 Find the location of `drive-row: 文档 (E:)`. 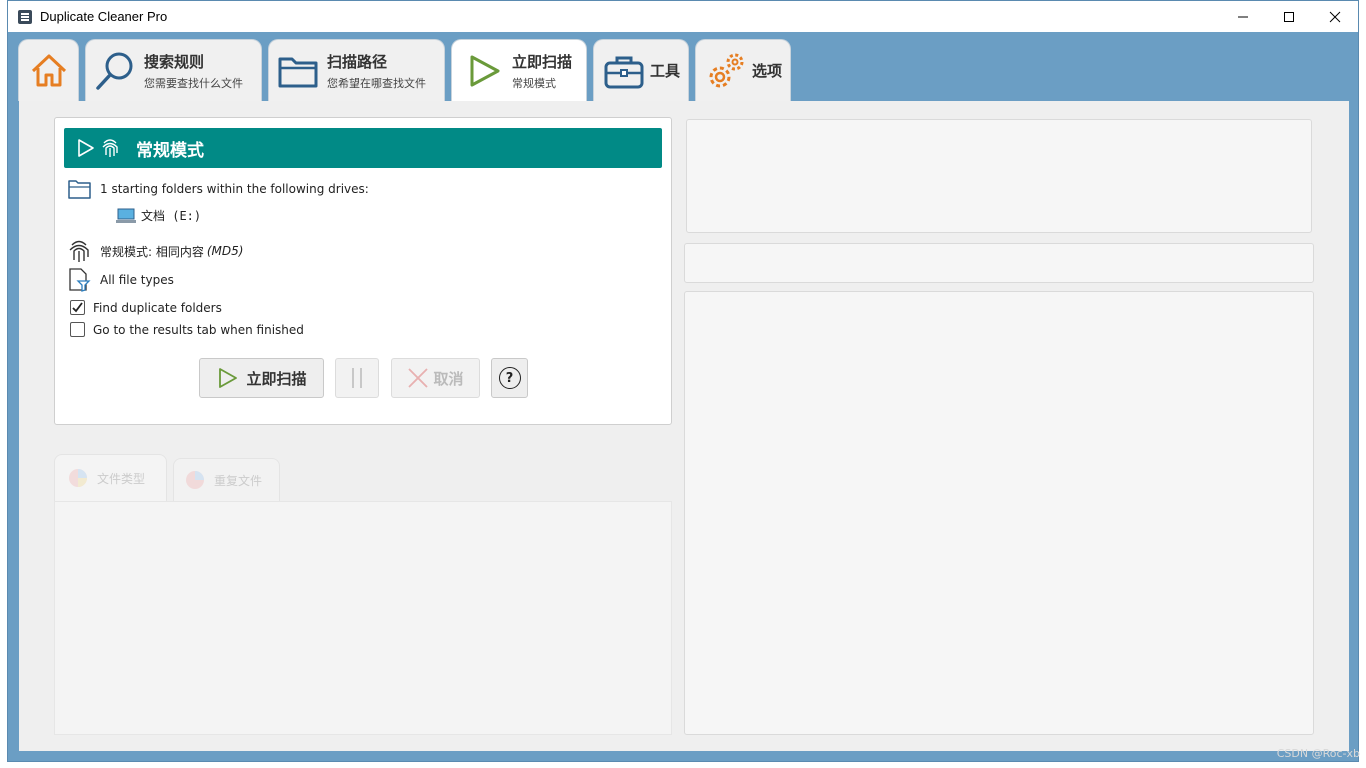

drive-row: 文档 (E:) is located at coordinates (158, 215).